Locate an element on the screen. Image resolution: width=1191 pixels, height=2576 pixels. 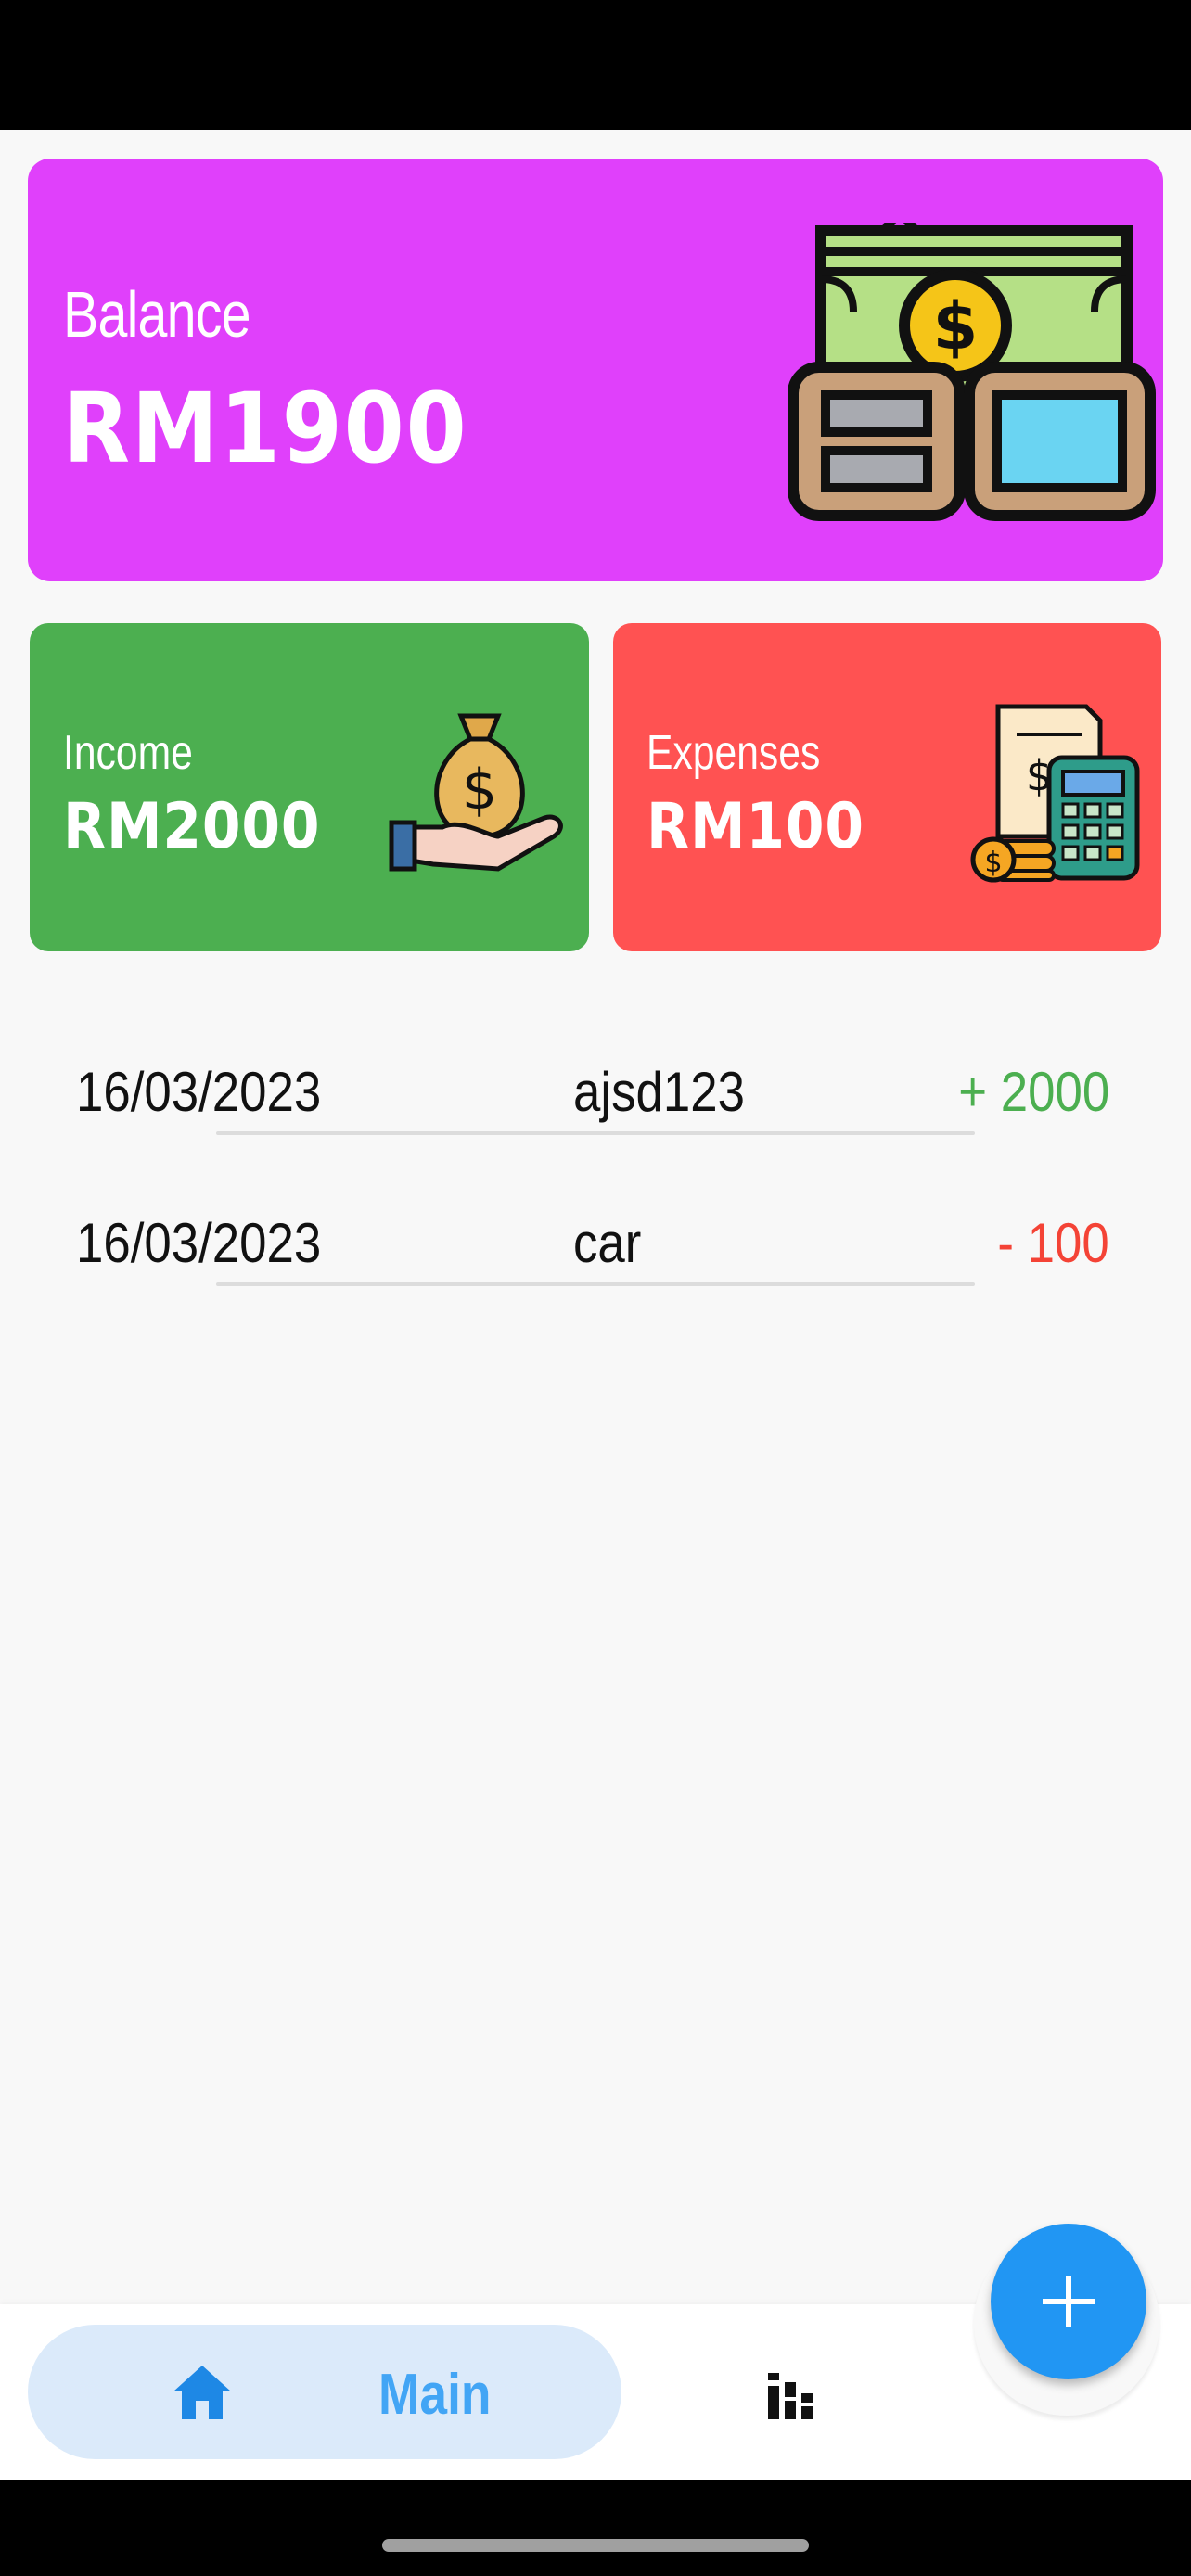
calculator-receipt-icon: $ $ is located at coordinates (1055, 793).